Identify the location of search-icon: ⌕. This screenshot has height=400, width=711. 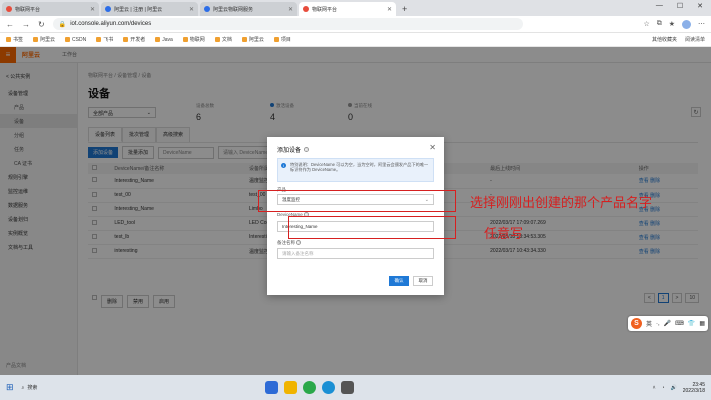
(23, 387).